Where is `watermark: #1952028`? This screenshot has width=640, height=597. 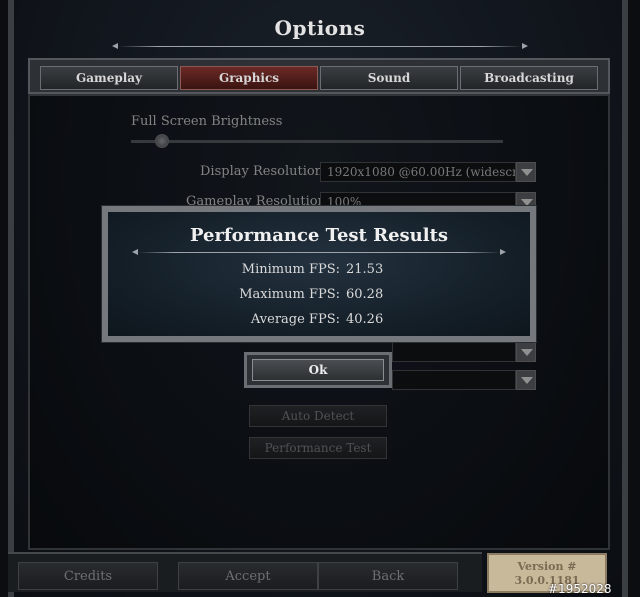 watermark: #1952028 is located at coordinates (580, 589).